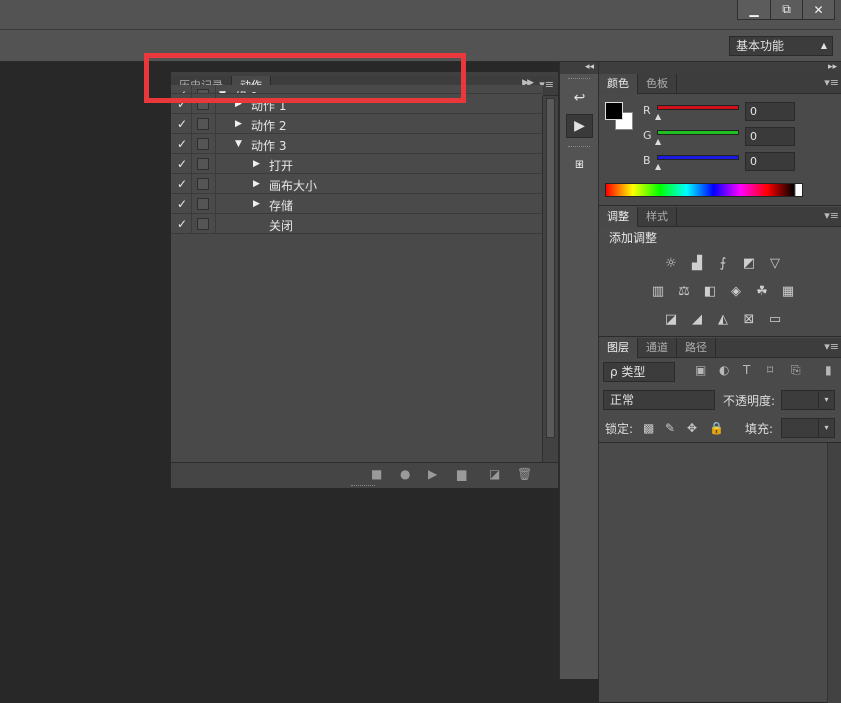 The width and height of the screenshot is (841, 703). What do you see at coordinates (648, 428) in the screenshot?
I see `lock-transparent-pixels-icon: ▩` at bounding box center [648, 428].